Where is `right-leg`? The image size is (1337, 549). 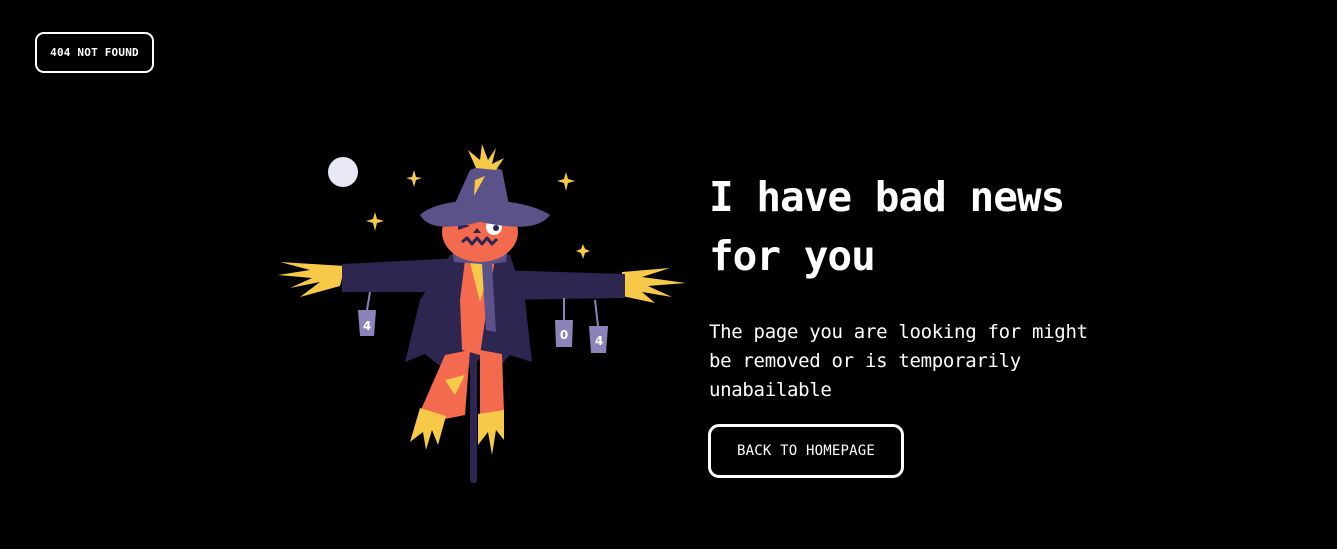
right-leg is located at coordinates (492, 384).